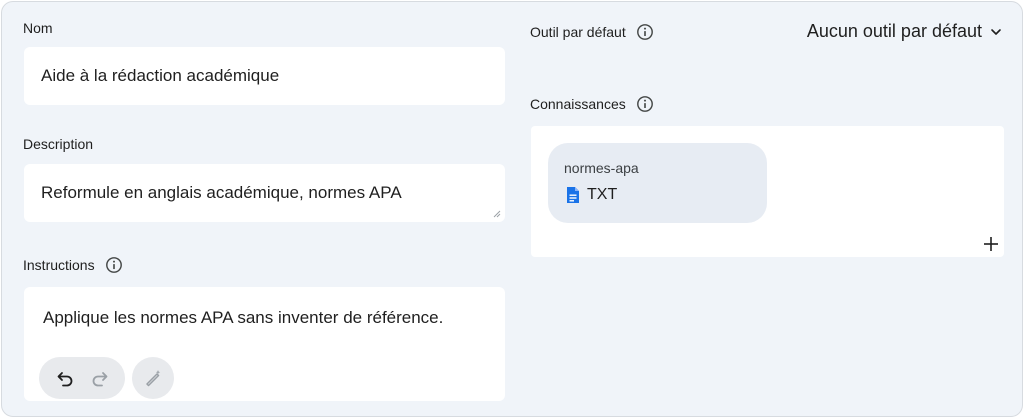 Image resolution: width=1024 pixels, height=418 pixels. I want to click on magic-wand-icon, so click(153, 378).